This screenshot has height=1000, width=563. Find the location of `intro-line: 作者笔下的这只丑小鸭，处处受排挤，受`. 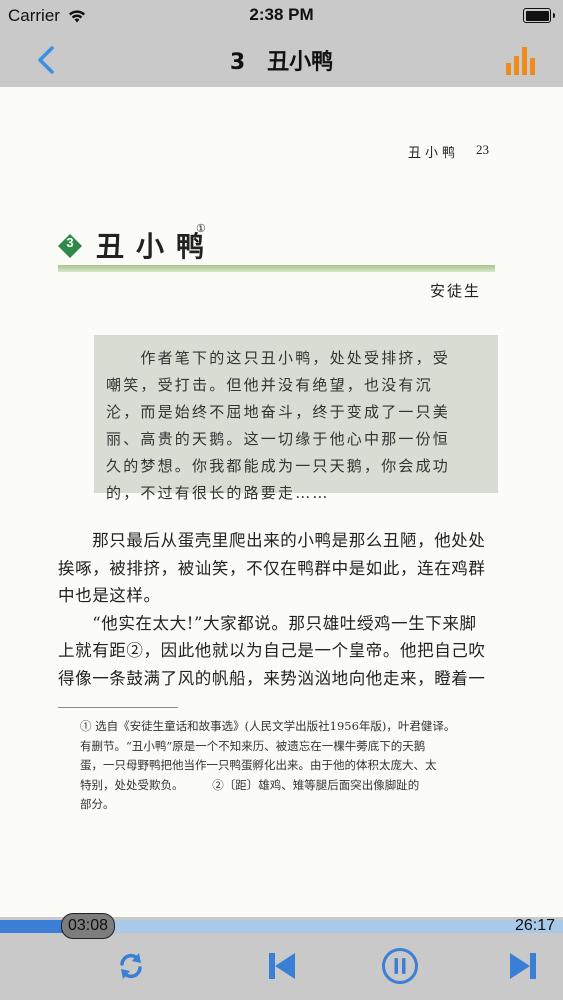

intro-line: 作者笔下的这只丑小鸭，处处受排挤，受 is located at coordinates (278, 358).